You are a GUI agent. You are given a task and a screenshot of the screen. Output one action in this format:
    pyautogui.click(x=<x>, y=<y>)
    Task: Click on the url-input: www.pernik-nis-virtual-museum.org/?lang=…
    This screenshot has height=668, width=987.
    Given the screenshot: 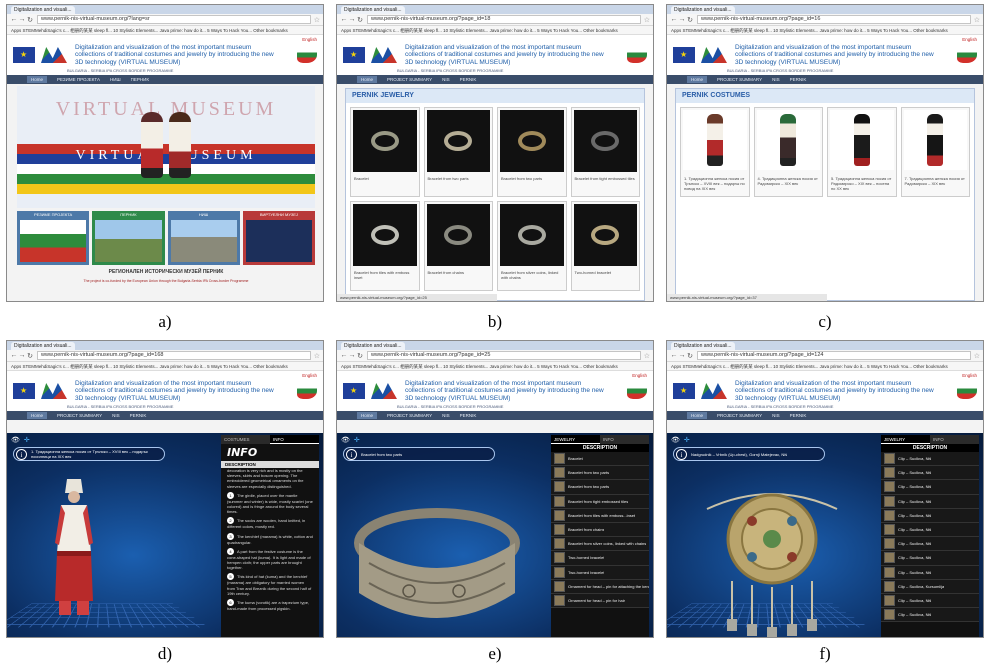 What is the action you would take?
    pyautogui.click(x=174, y=19)
    